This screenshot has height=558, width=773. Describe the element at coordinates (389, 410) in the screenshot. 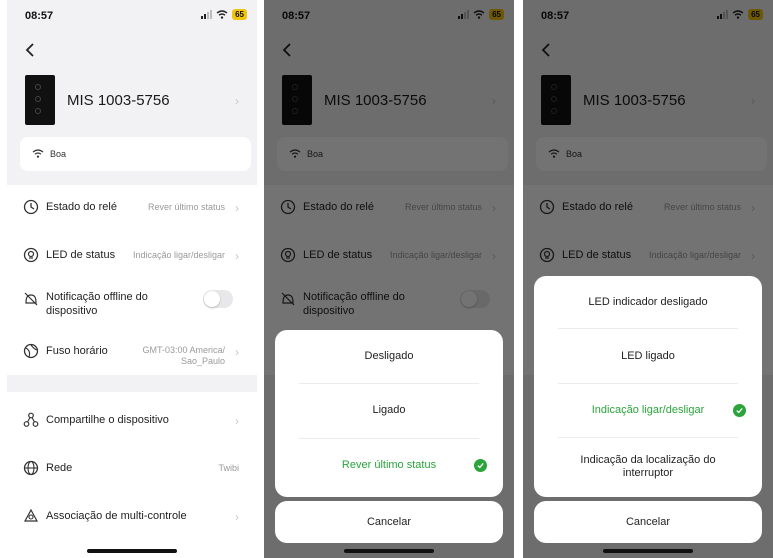

I see `relay-option-on: Ligado` at that location.